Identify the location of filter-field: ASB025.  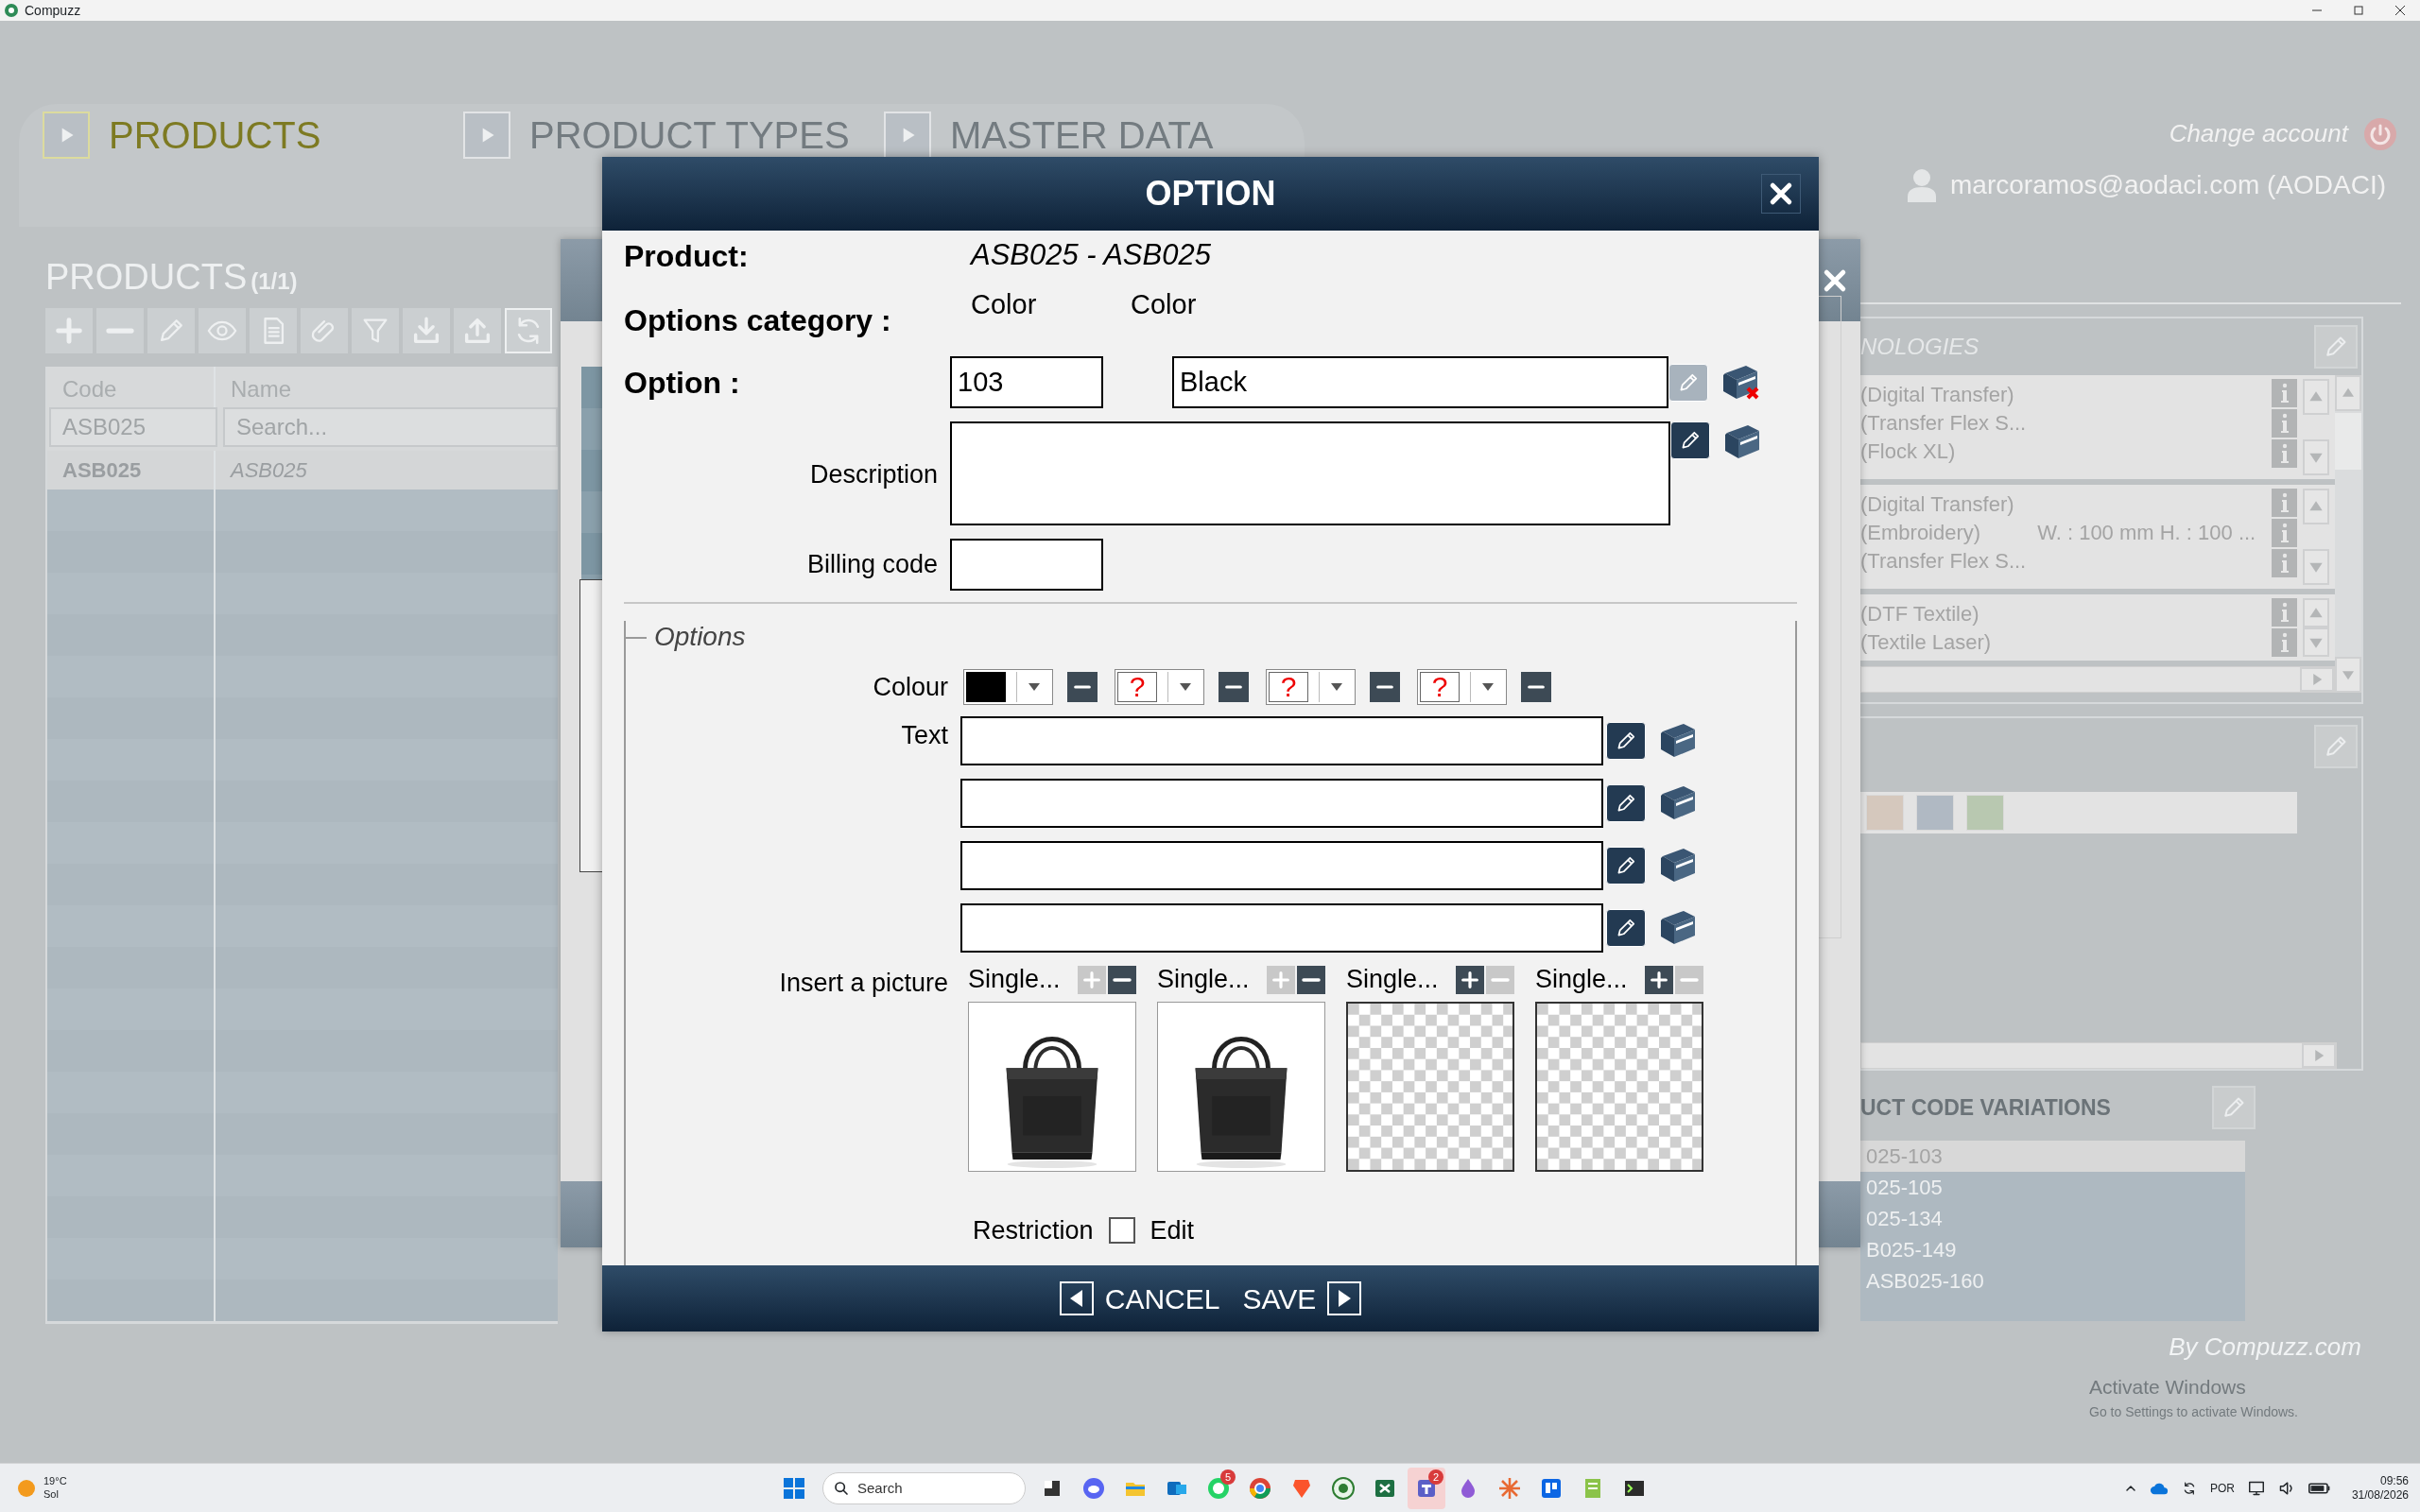
(133, 427).